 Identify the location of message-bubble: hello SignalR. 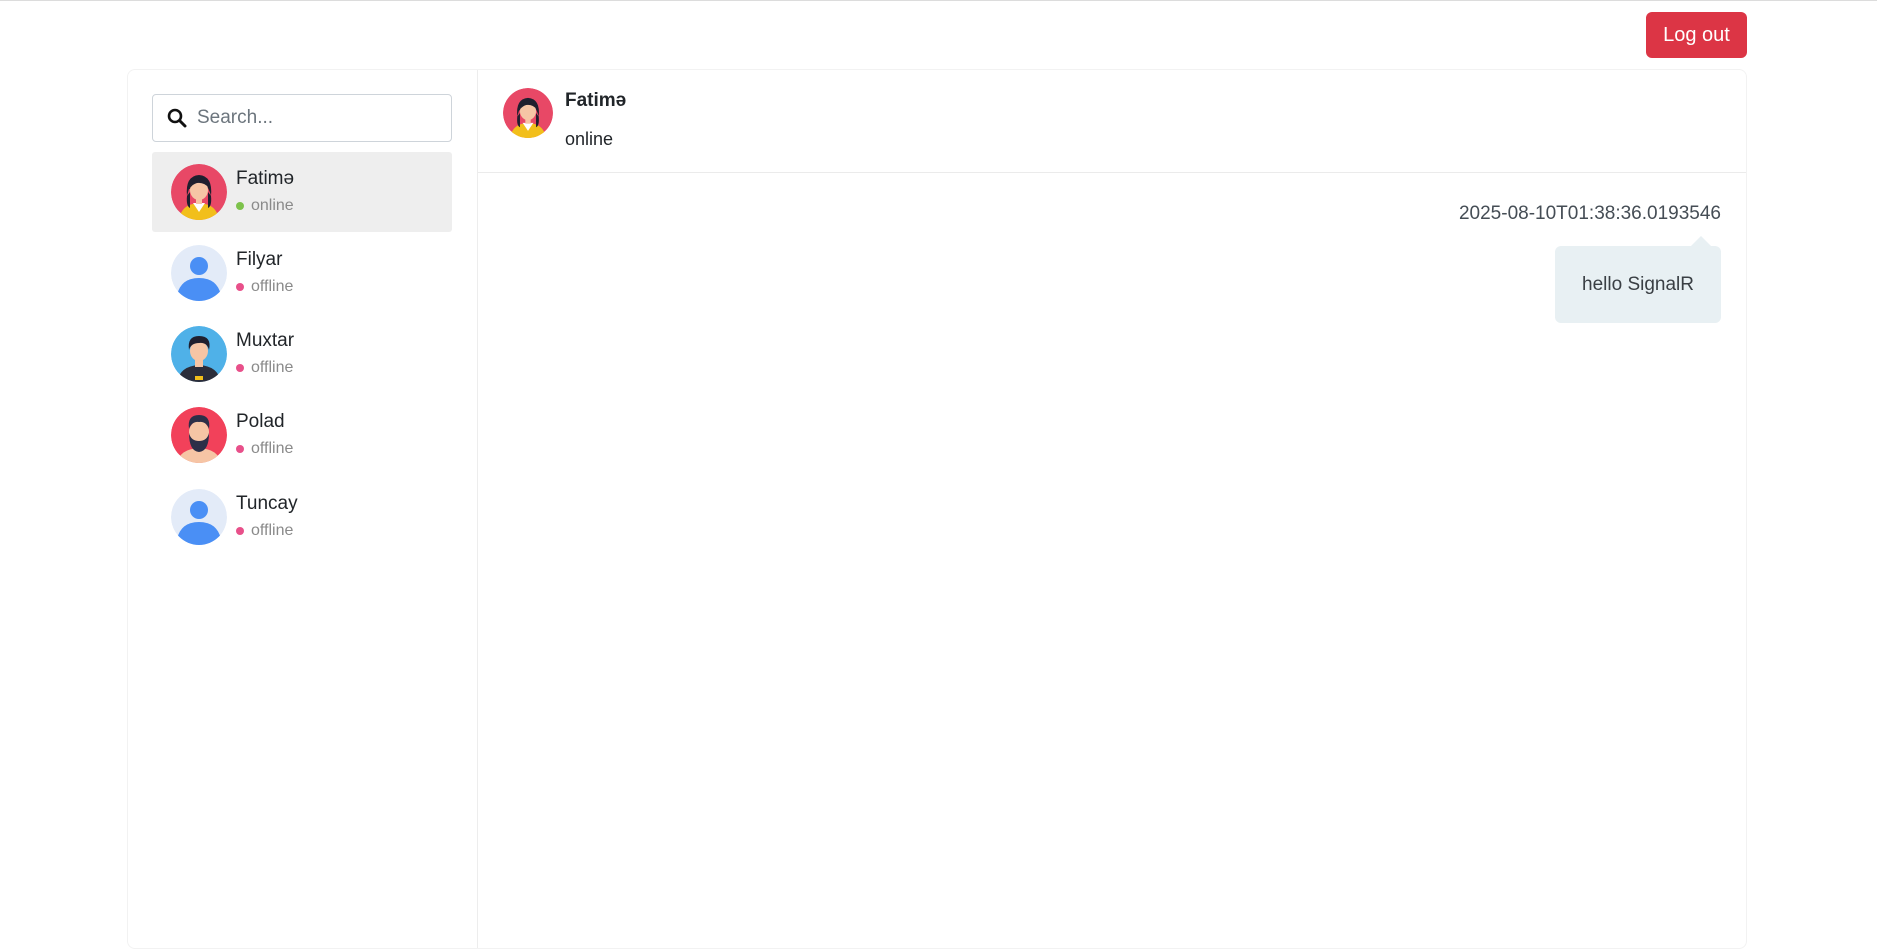
(1638, 279).